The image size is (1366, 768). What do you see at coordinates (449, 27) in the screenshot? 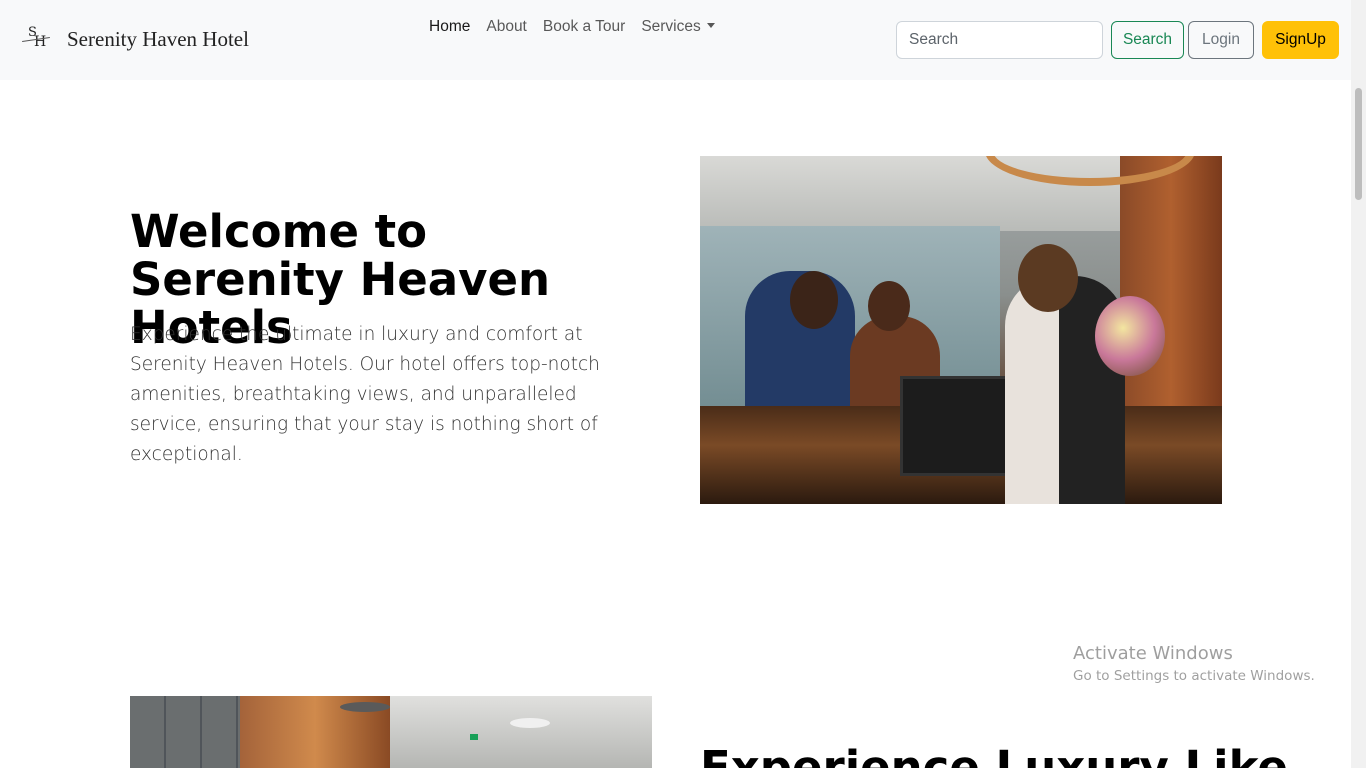
I see `nav-item-home: Home` at bounding box center [449, 27].